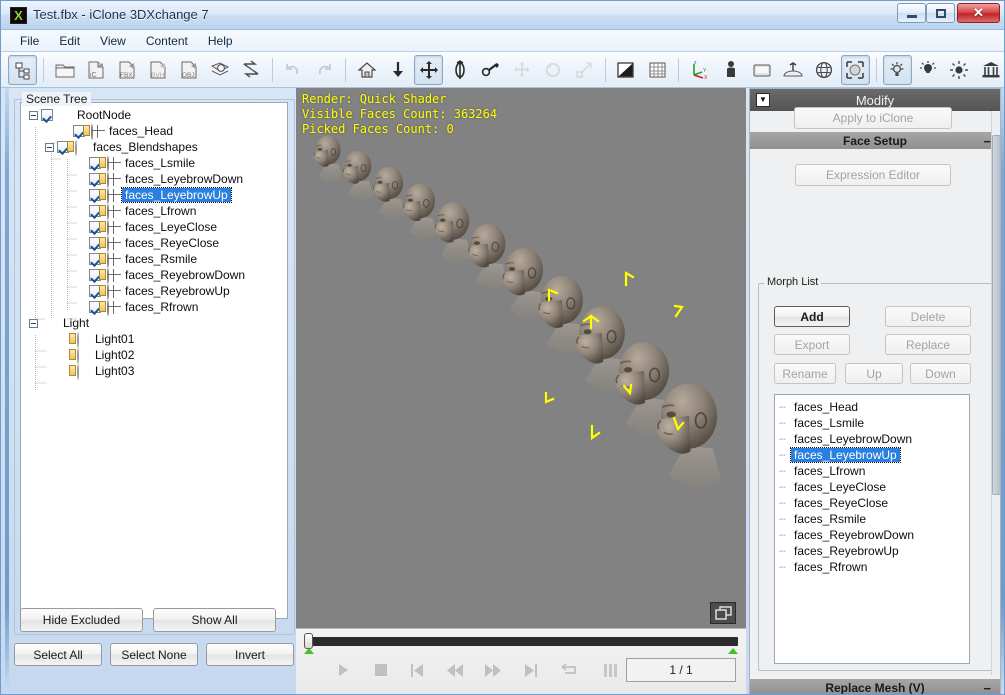  I want to click on character-icon, so click(730, 70).